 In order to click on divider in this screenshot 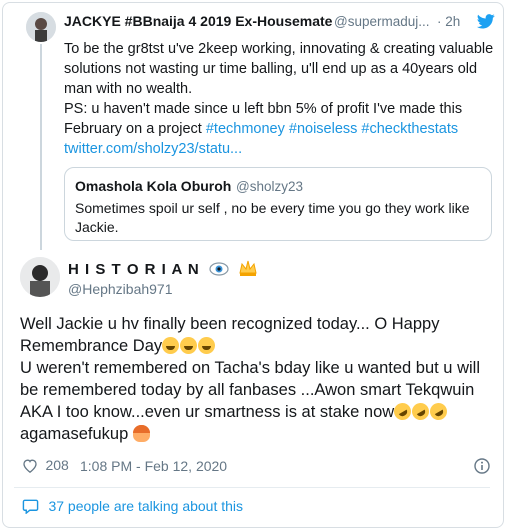, I will do `click(252, 487)`.